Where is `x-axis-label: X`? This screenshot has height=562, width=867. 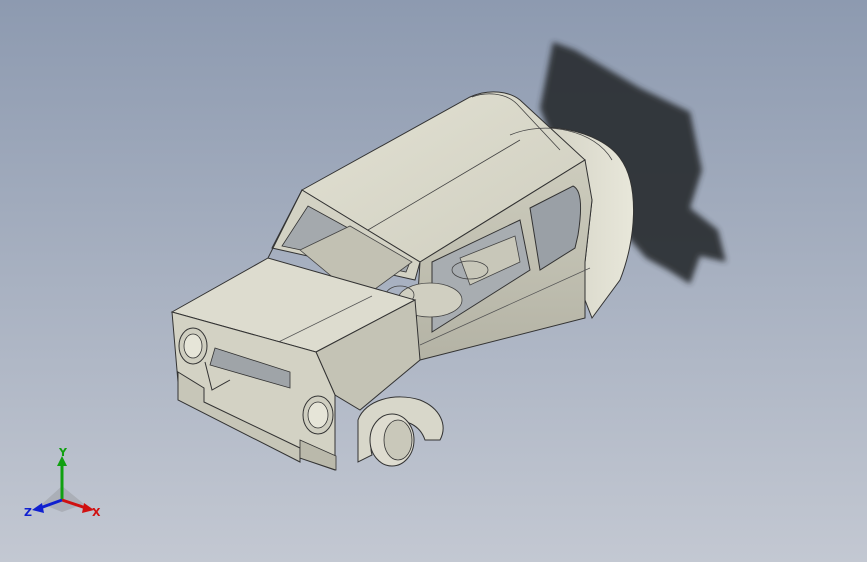 x-axis-label: X is located at coordinates (96, 512).